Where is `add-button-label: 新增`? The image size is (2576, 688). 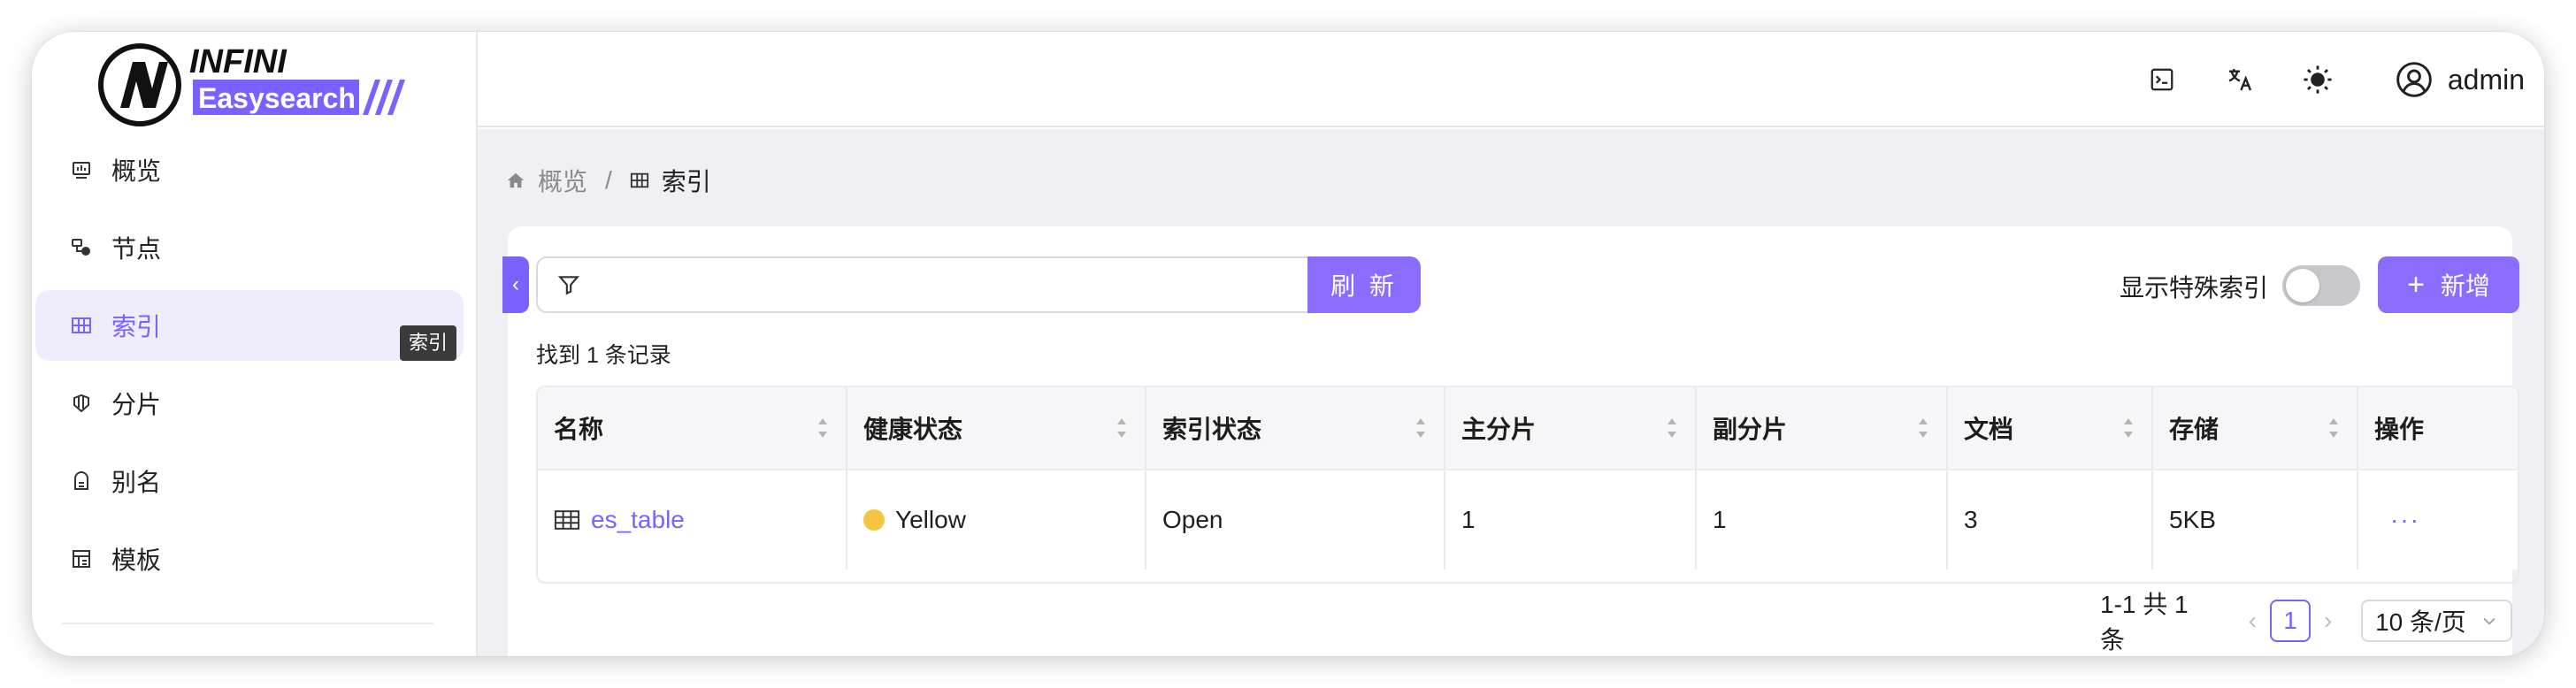
add-button-label: 新增 is located at coordinates (2465, 286).